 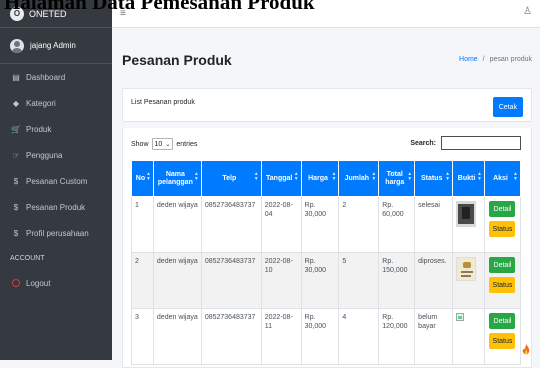 What do you see at coordinates (281, 336) in the screenshot?
I see `cell-date: 2022-08-11` at bounding box center [281, 336].